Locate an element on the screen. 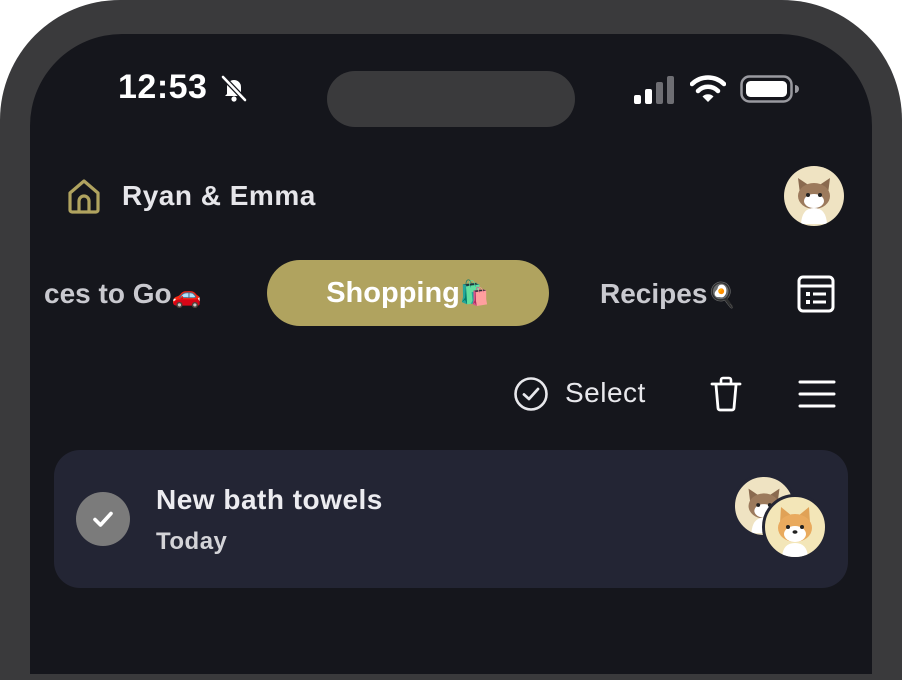 The image size is (902, 680). profile-avatar is located at coordinates (814, 196).